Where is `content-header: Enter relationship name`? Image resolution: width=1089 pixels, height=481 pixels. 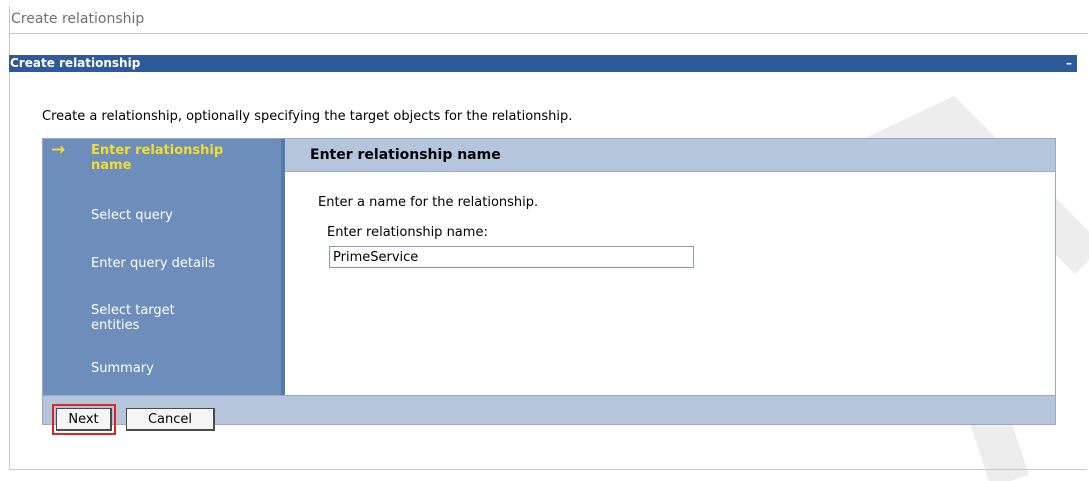
content-header: Enter relationship name is located at coordinates (670, 155).